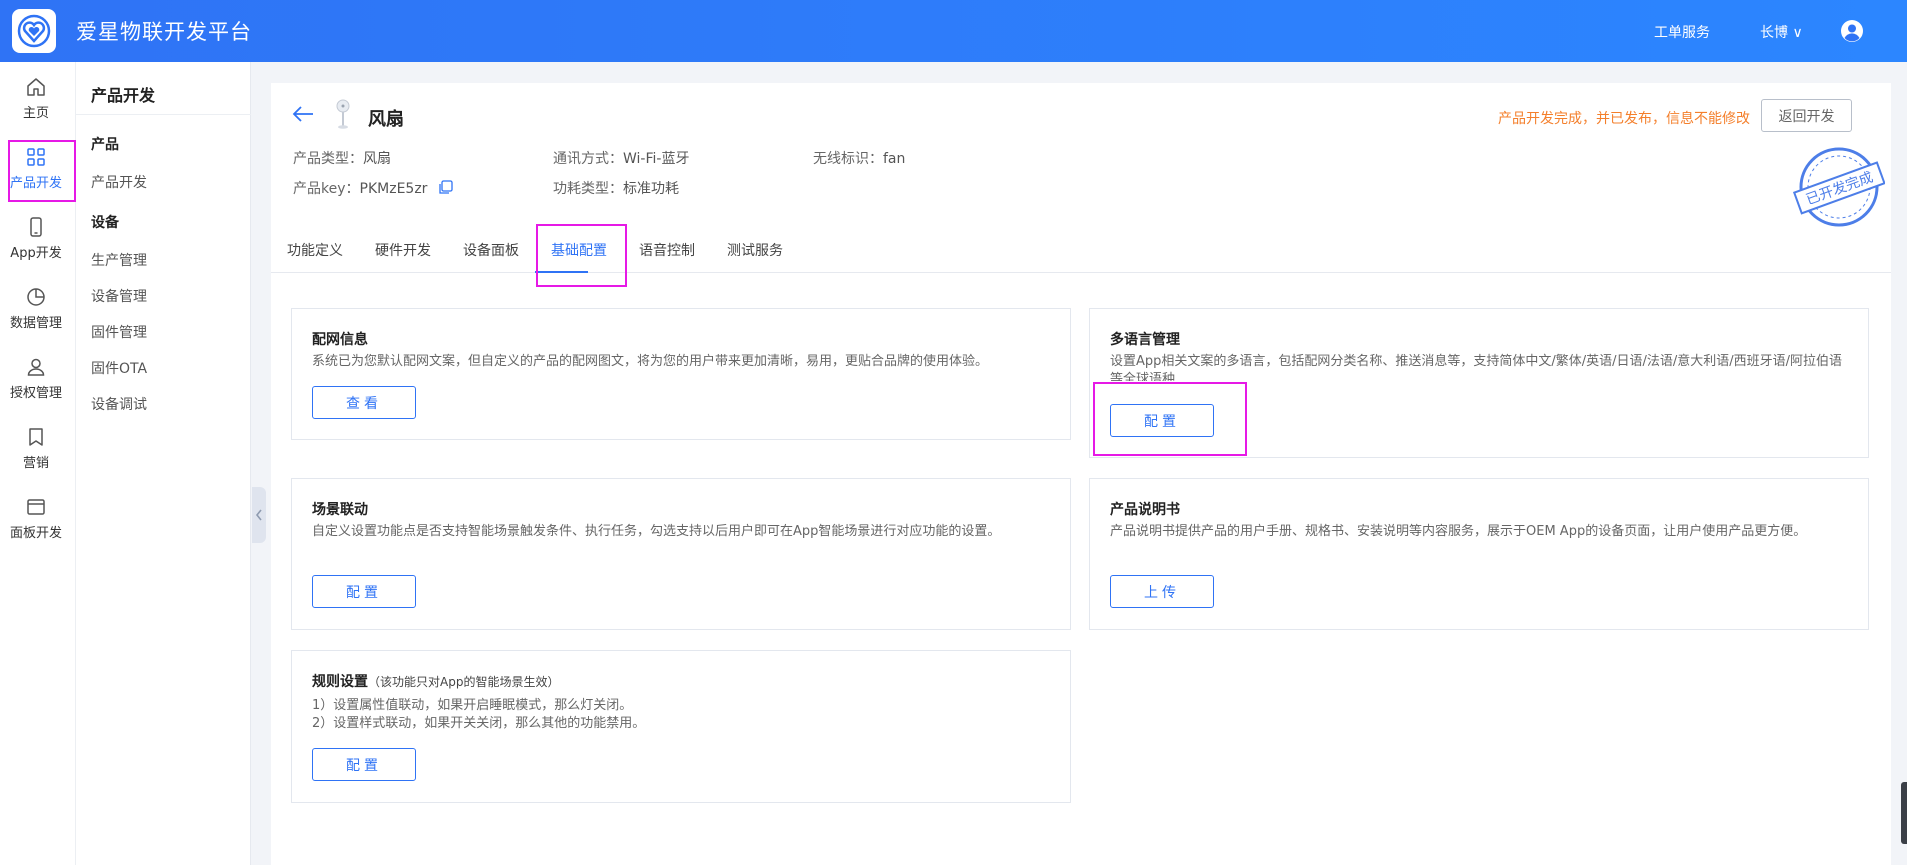 This screenshot has width=1907, height=865. I want to click on nav-home-label: 主页, so click(35, 113).